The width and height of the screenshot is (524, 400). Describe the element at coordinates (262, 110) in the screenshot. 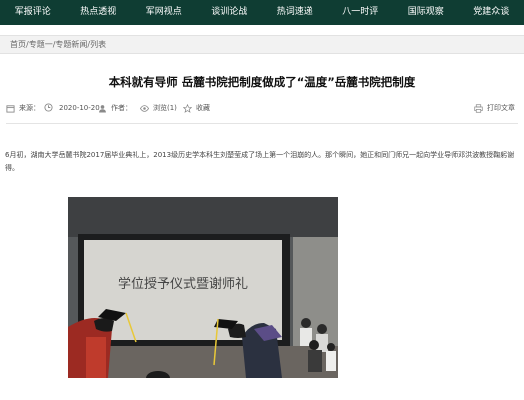

I see `article-meta: 来源： 2020-10-20 作者： 浏览(1) 收藏 打印文章` at that location.